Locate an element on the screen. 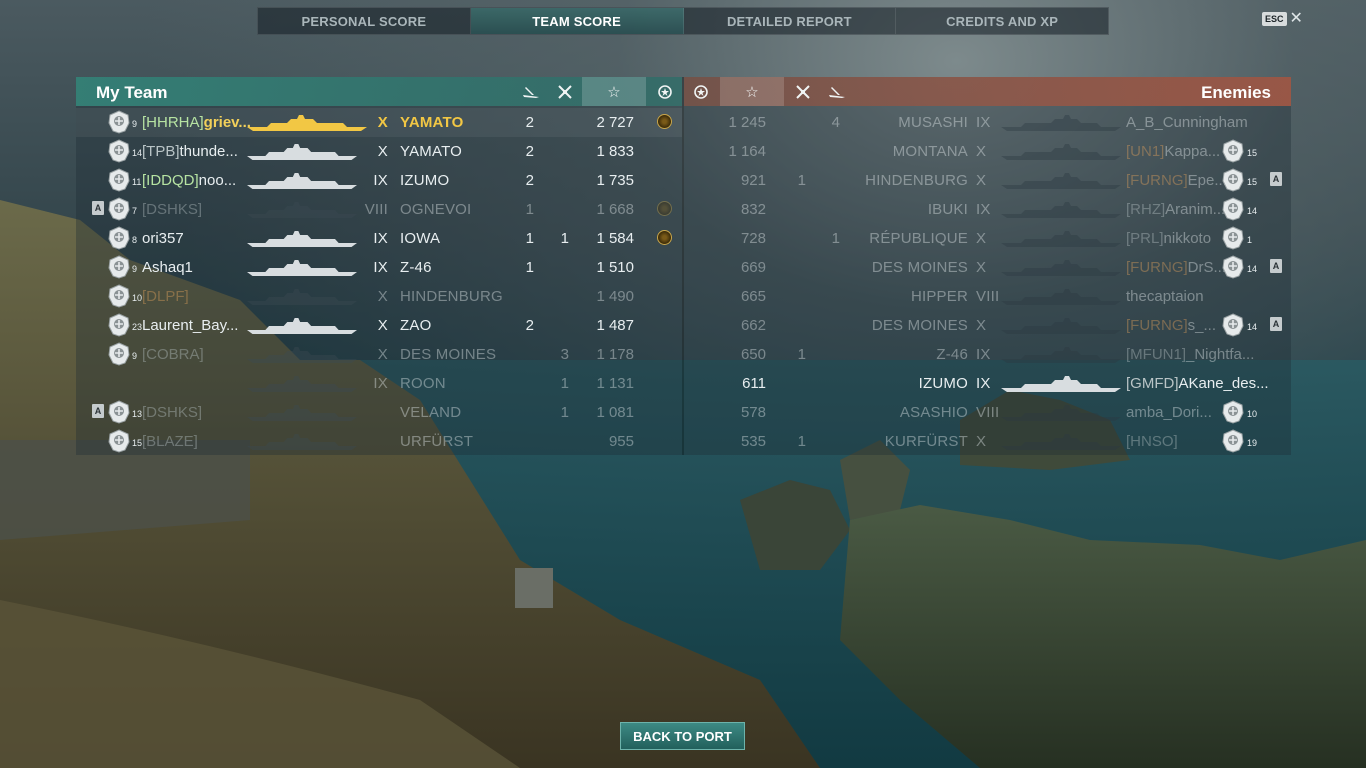 The width and height of the screenshot is (1366, 768). base-xp-score: 650 is located at coordinates (753, 354).